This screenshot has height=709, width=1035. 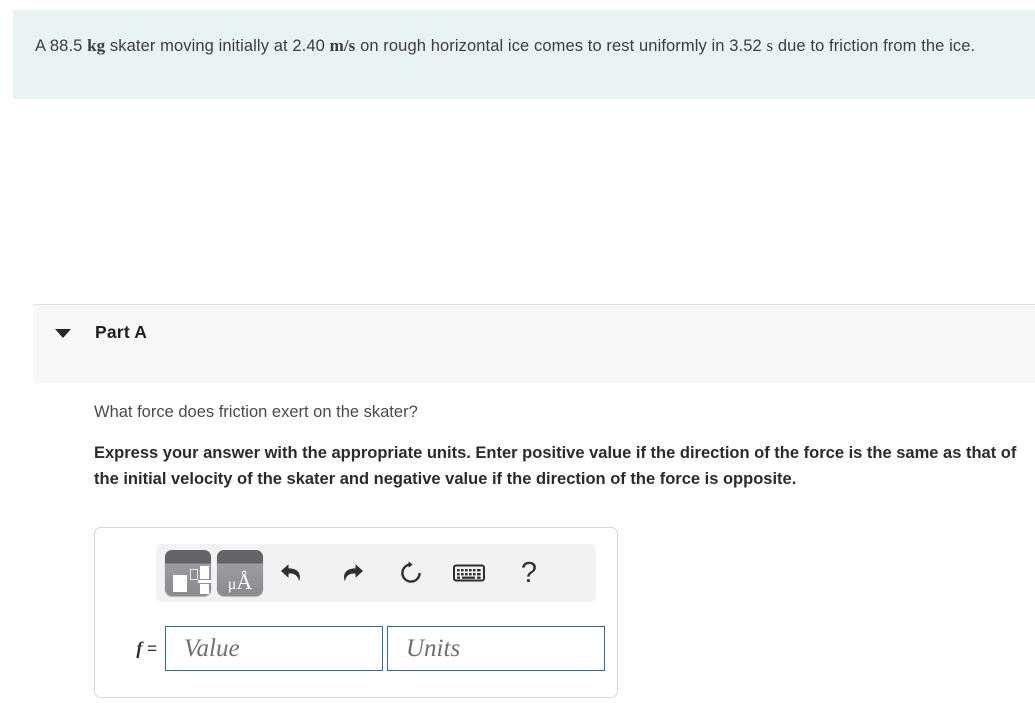 I want to click on template-shape-numerator, so click(x=204, y=572).